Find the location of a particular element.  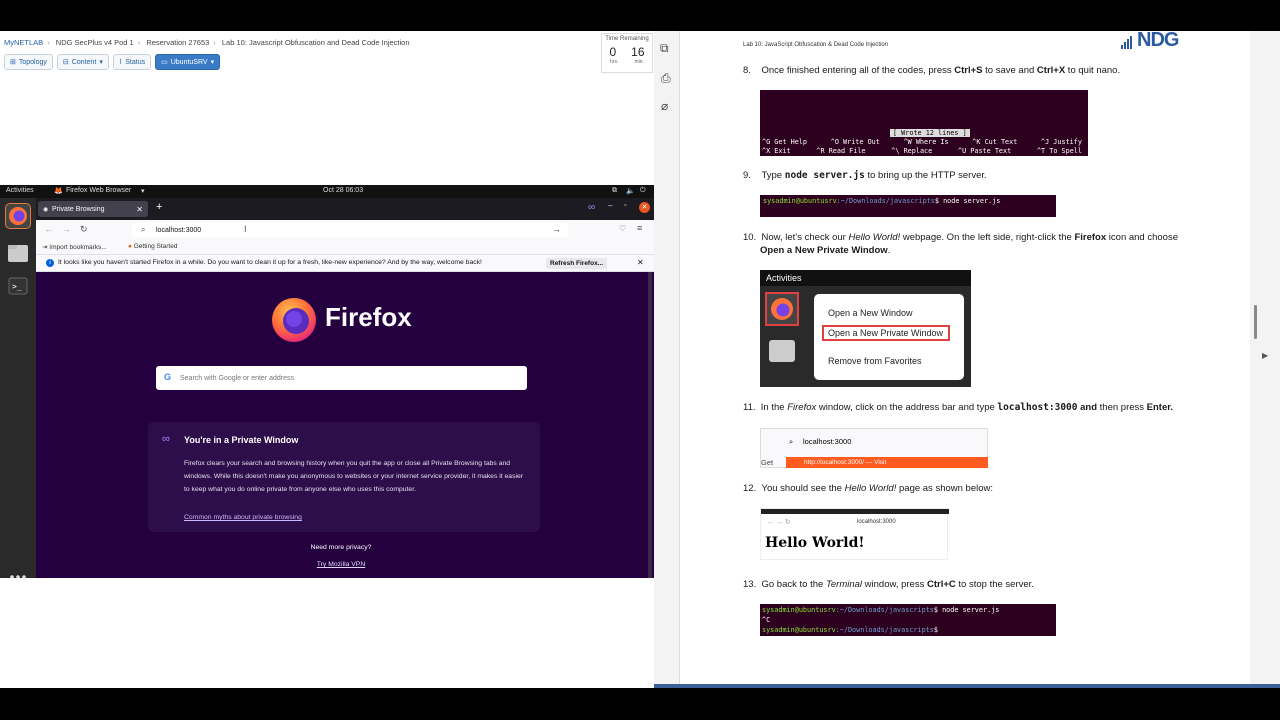

reload-button: ↻ is located at coordinates (84, 229).